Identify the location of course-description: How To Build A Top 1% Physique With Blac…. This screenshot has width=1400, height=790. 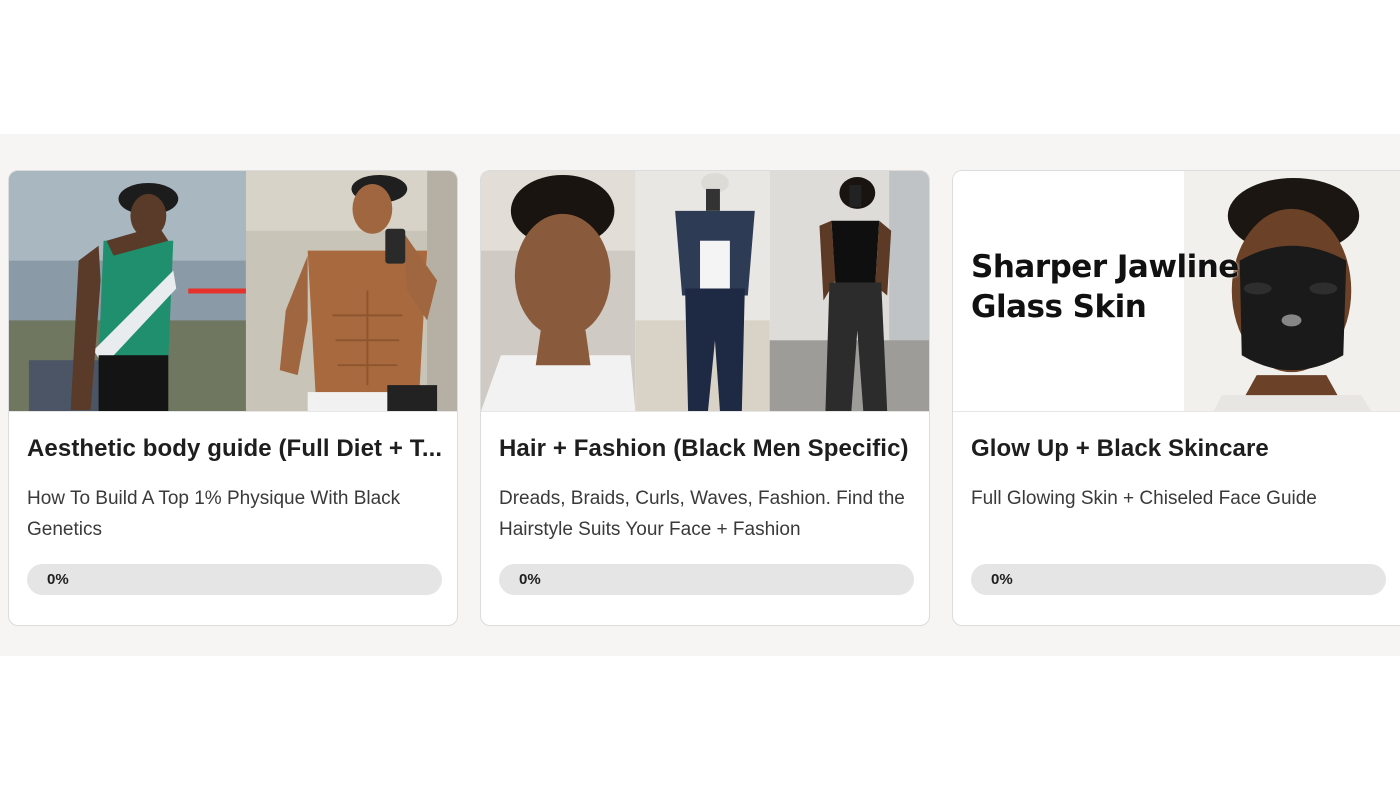
(214, 514).